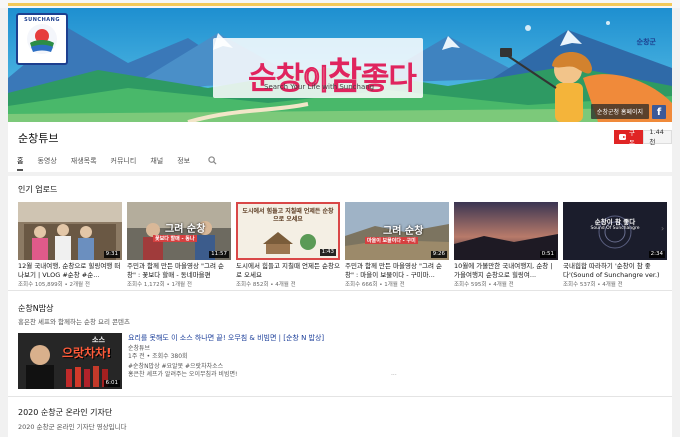 Image resolution: width=680 pixels, height=437 pixels. I want to click on video-duration: 6:01, so click(111, 383).